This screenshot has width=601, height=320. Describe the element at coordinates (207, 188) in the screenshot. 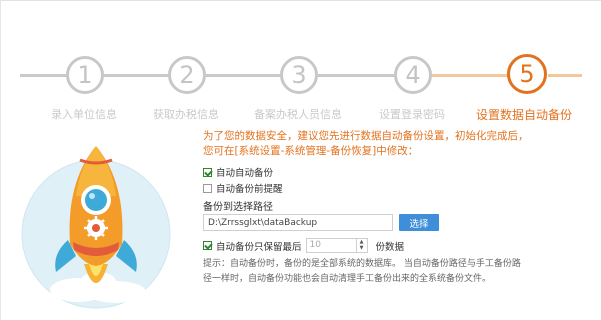

I see `remind-before-checkbox` at that location.